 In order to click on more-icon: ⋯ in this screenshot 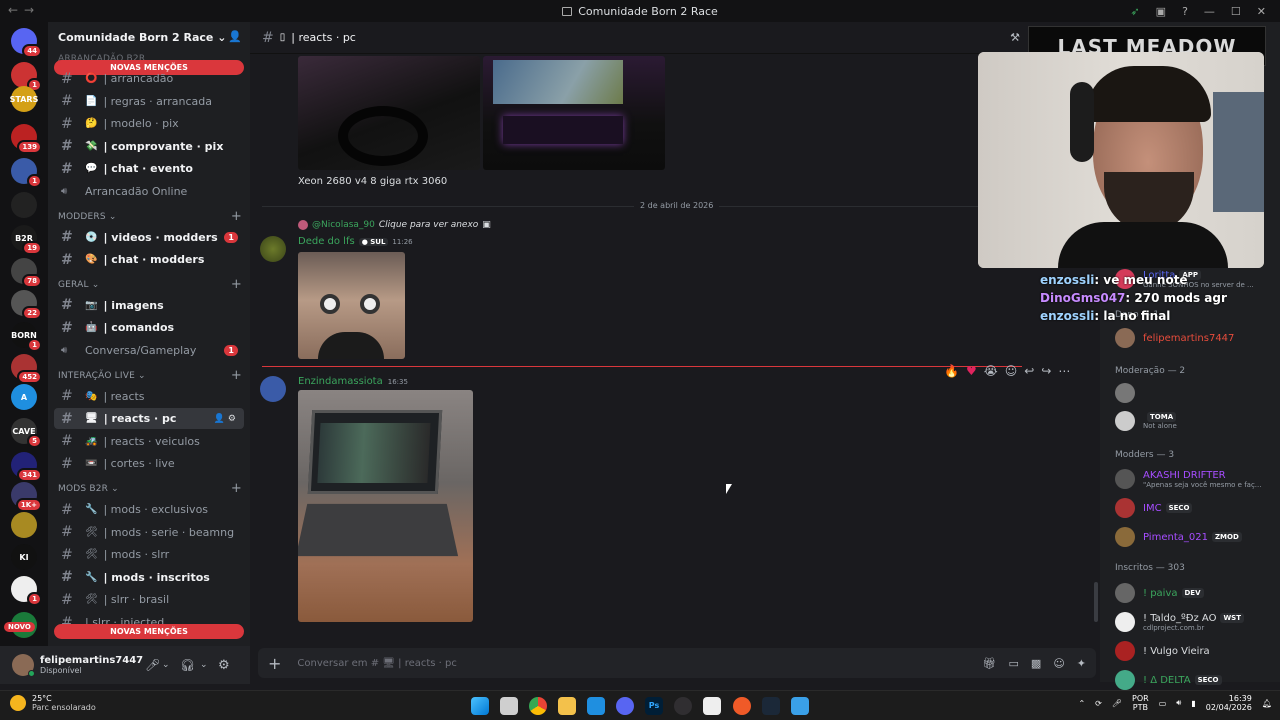, I will do `click(1064, 371)`.